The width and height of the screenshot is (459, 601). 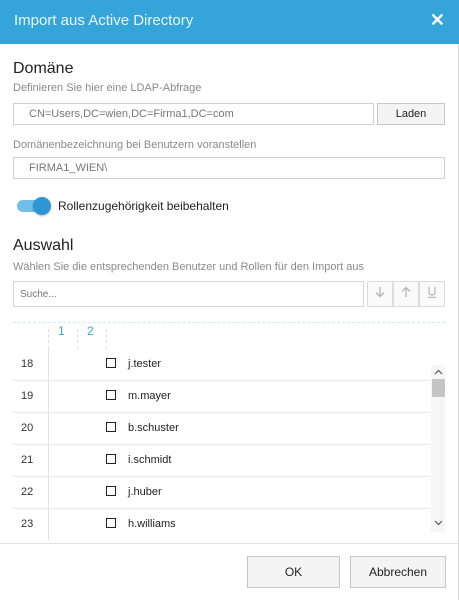 What do you see at coordinates (143, 206) in the screenshot?
I see `role-membership-label: Rollenzugehörigkeit beibehalten` at bounding box center [143, 206].